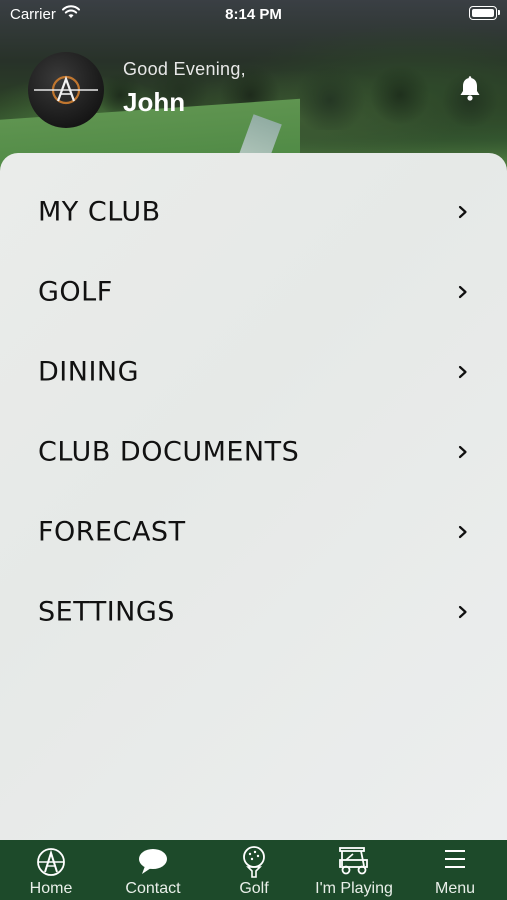  Describe the element at coordinates (484, 13) in the screenshot. I see `battery-icon` at that location.